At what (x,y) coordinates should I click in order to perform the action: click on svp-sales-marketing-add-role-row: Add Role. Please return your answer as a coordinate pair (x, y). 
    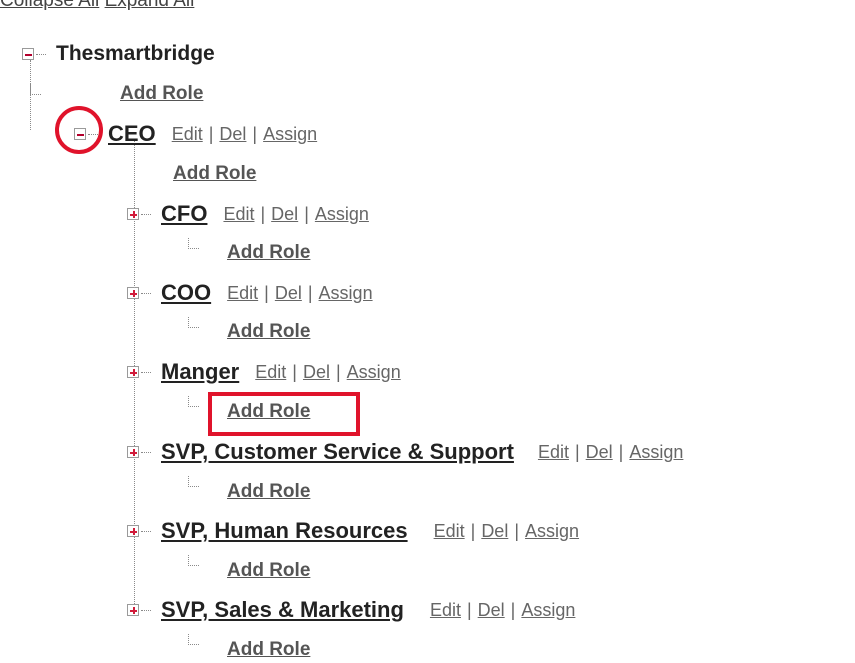
    Looking at the image, I should click on (268, 650).